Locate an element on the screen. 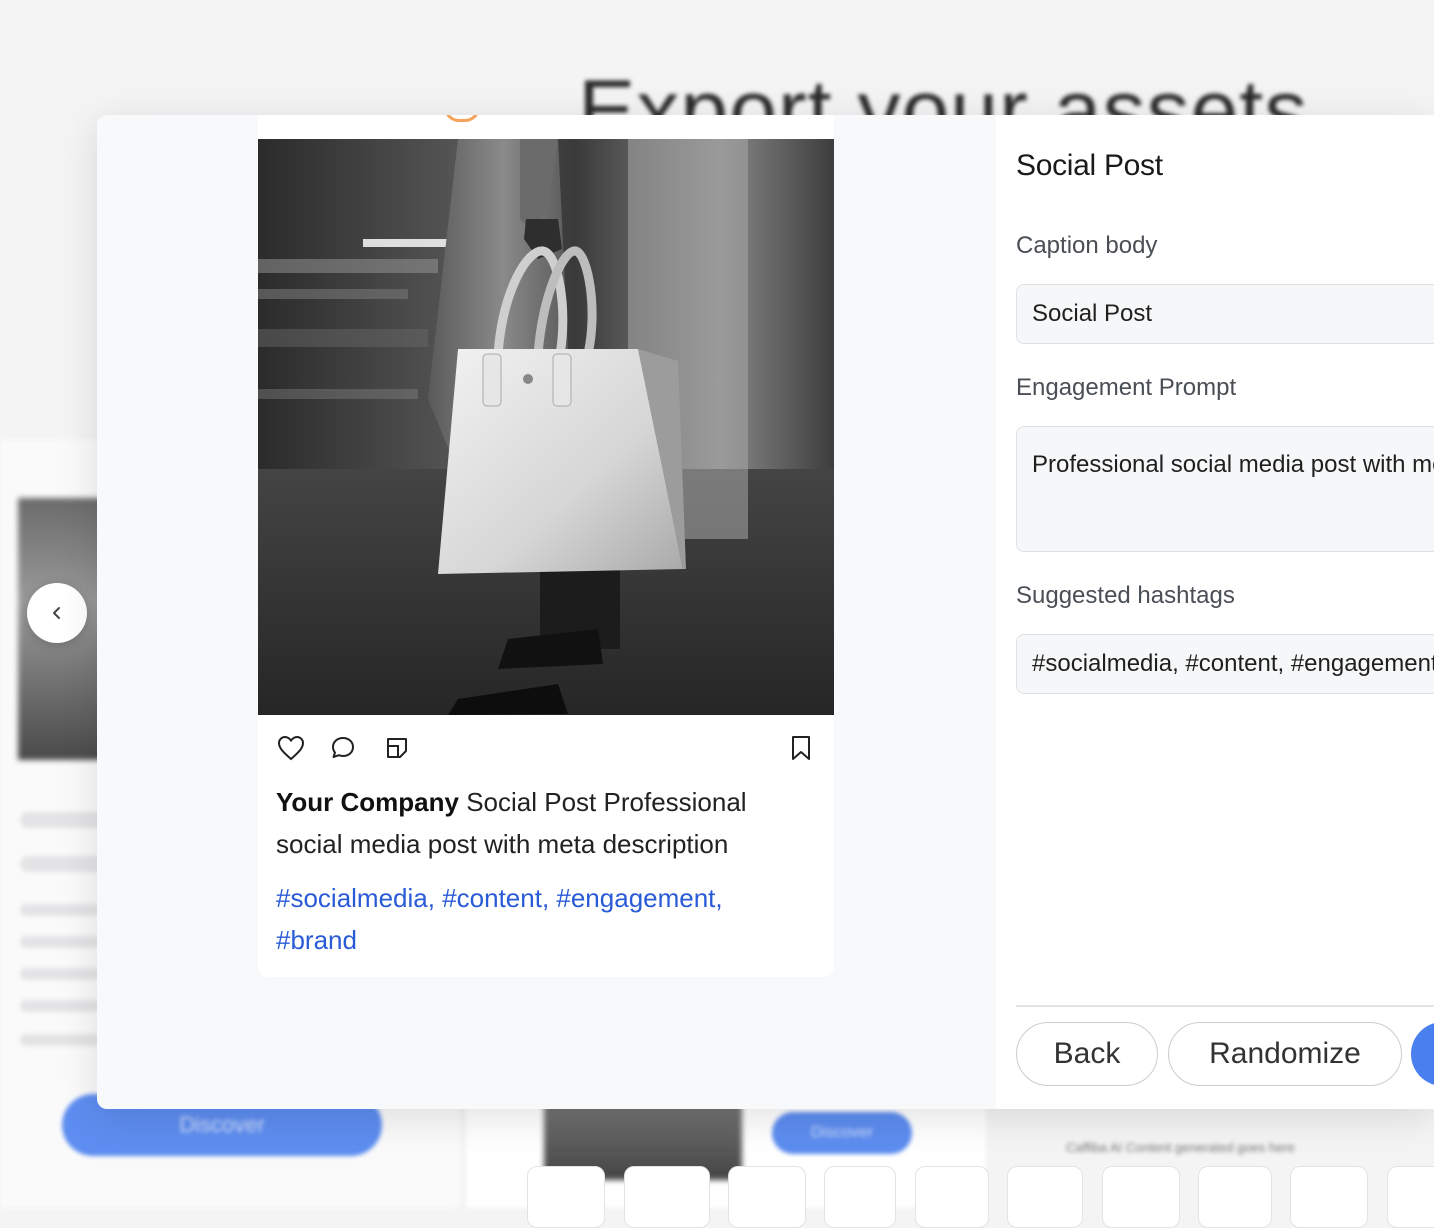 This screenshot has height=1228, width=1434. share-icon is located at coordinates (397, 748).